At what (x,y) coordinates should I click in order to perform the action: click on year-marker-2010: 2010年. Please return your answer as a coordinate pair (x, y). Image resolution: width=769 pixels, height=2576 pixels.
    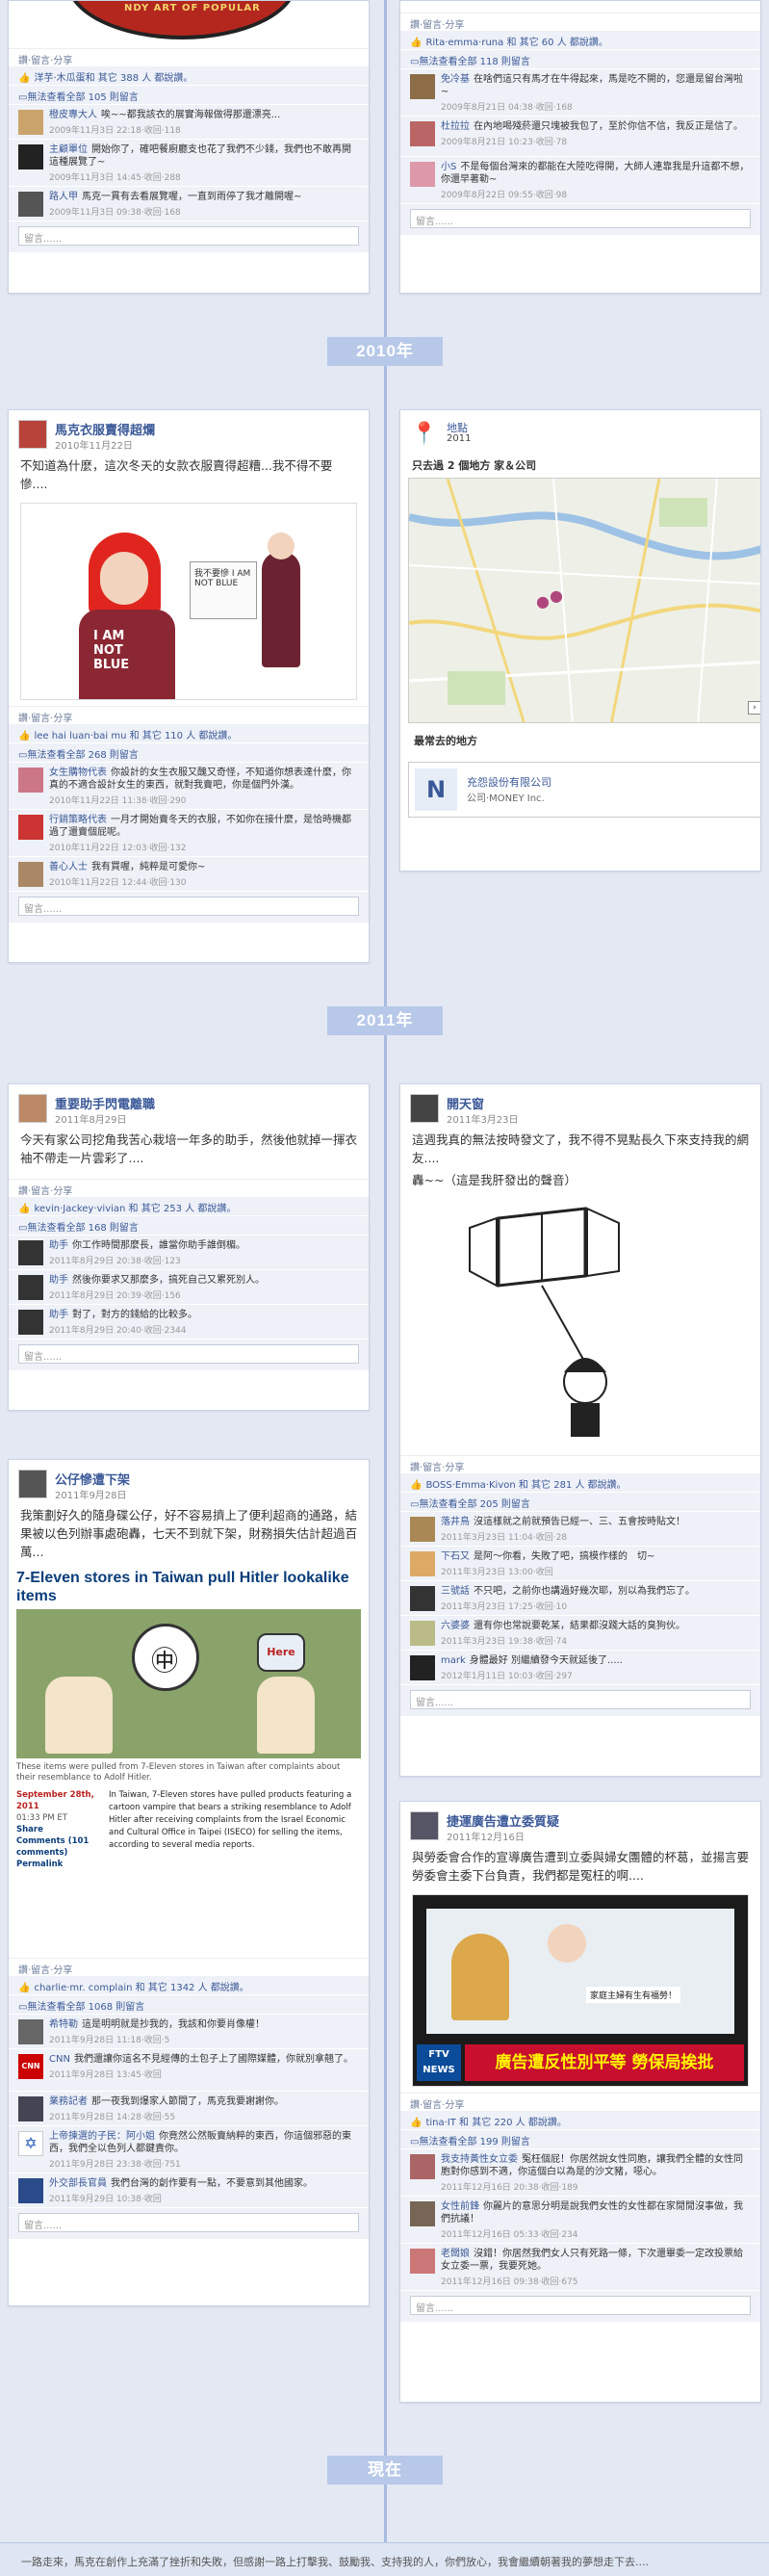
    Looking at the image, I should click on (385, 351).